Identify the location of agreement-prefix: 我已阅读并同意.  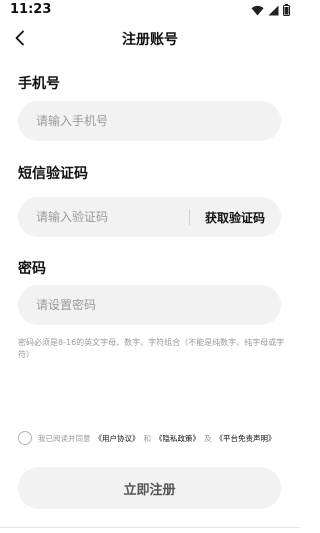
(64, 438).